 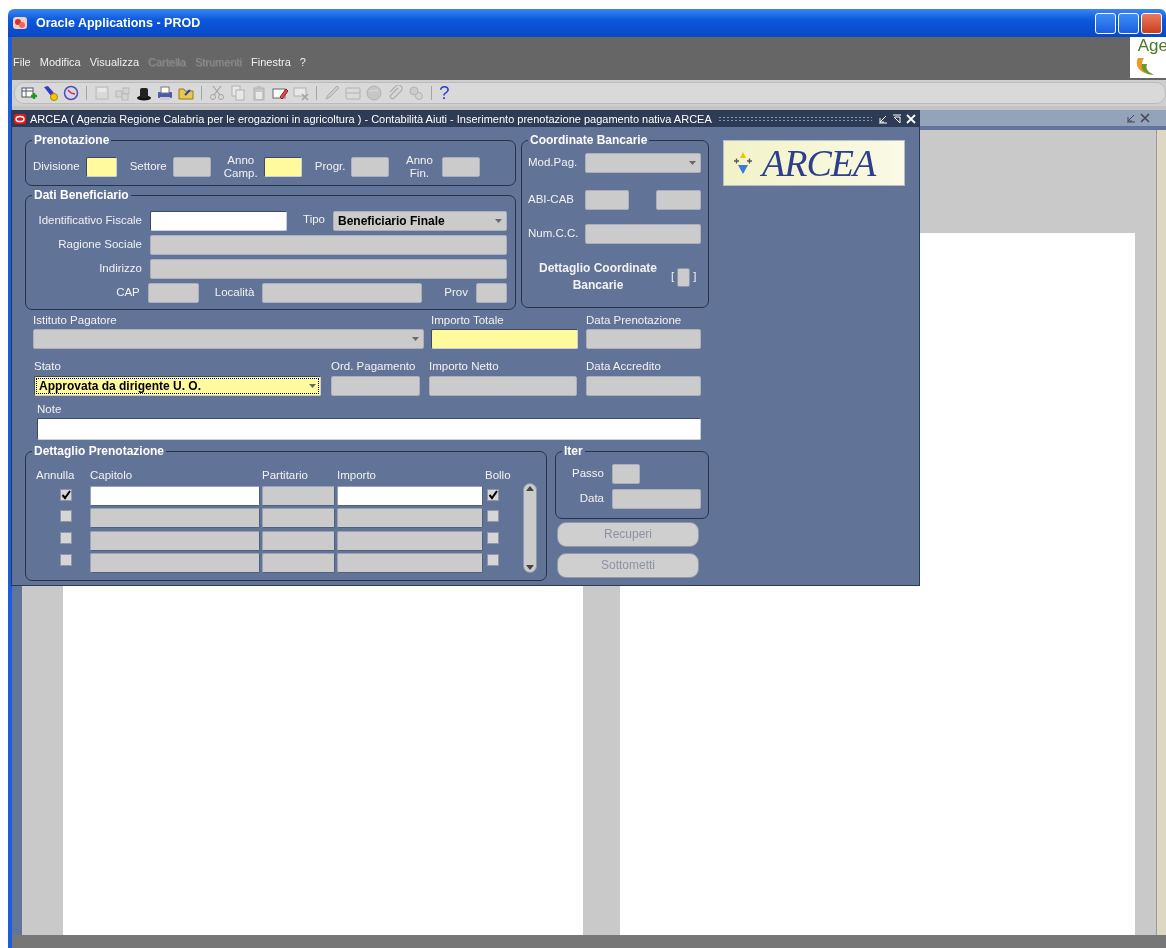 What do you see at coordinates (598, 277) in the screenshot?
I see `field-label: Dettaglio Coordinate Bancarie` at bounding box center [598, 277].